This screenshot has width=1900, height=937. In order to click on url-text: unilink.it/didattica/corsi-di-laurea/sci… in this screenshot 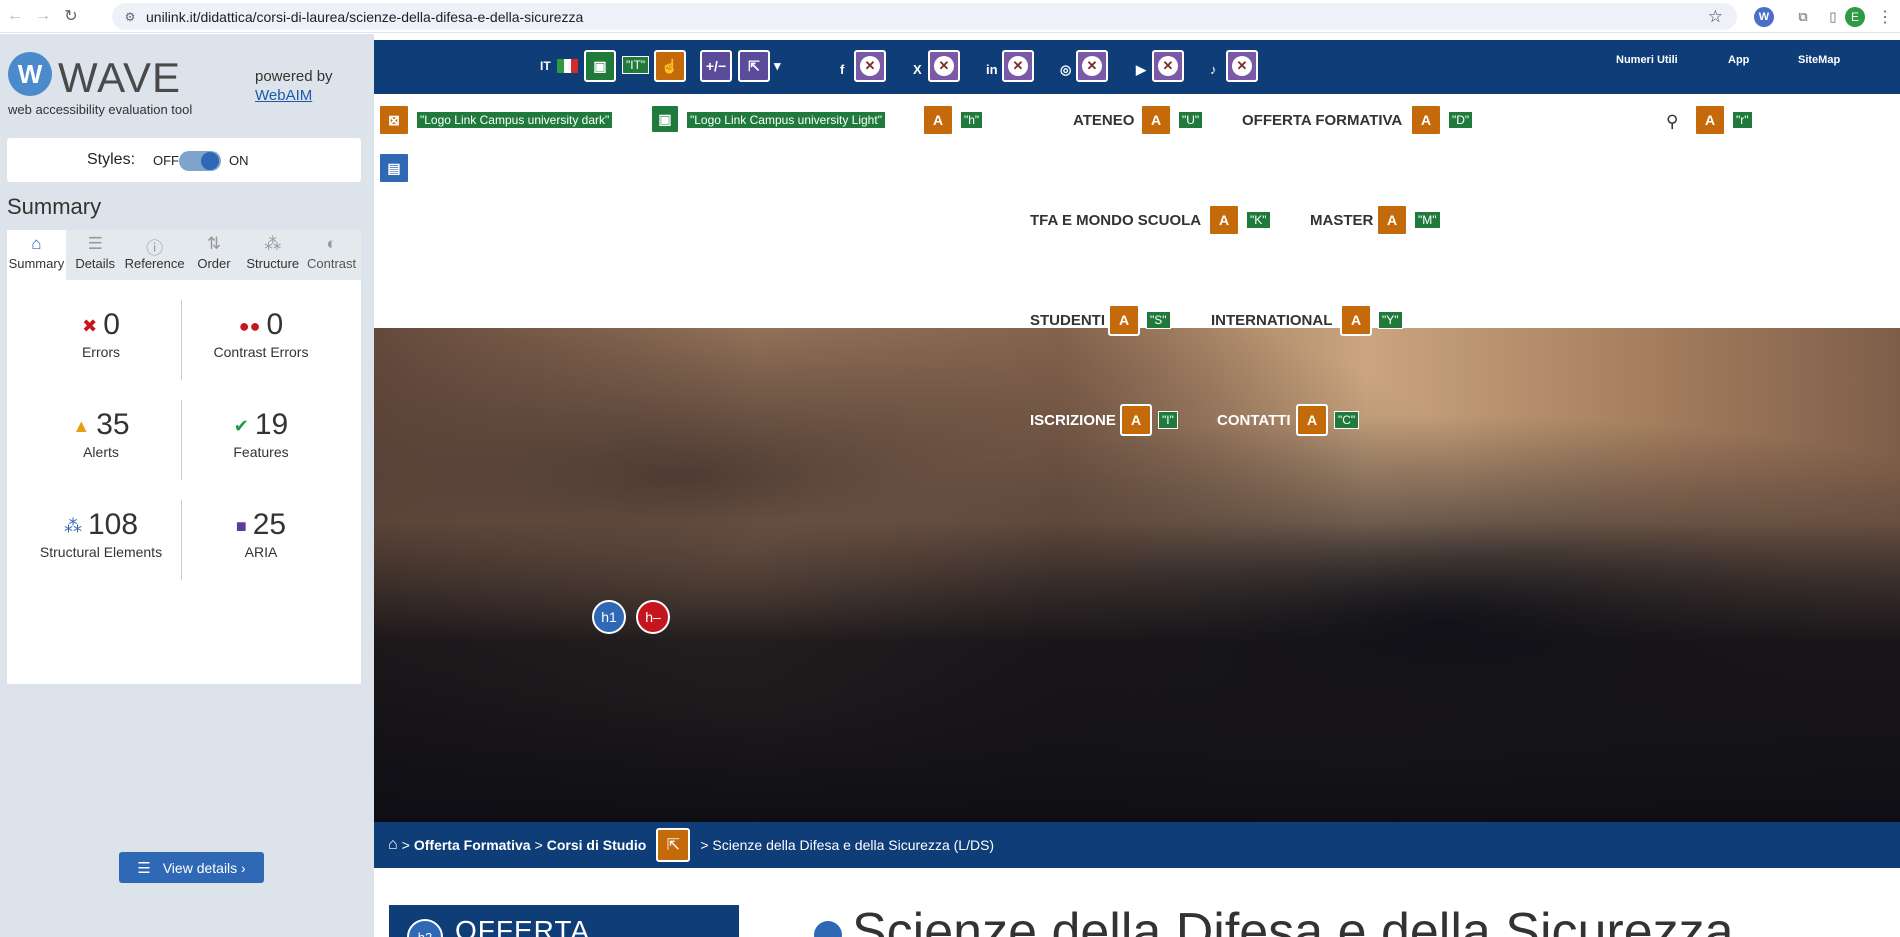, I will do `click(364, 17)`.